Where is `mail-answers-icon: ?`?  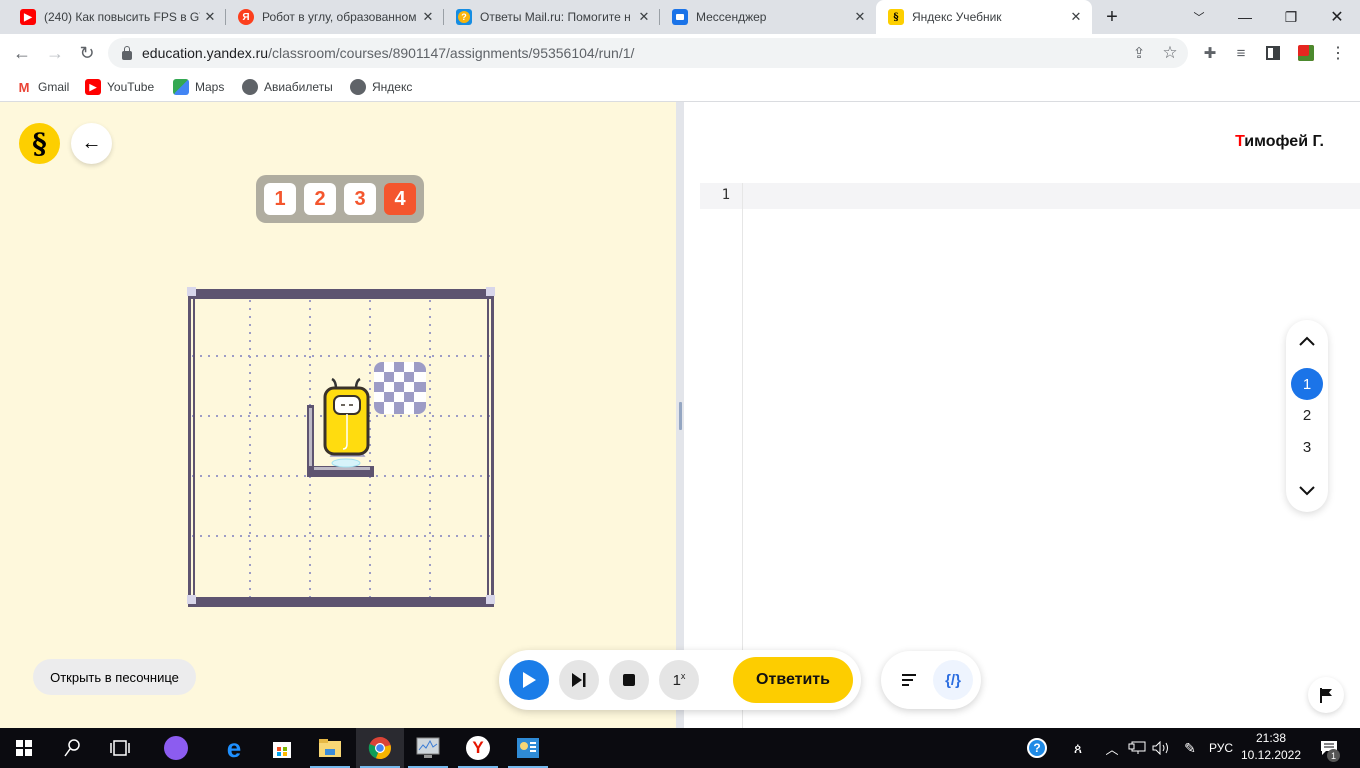
mail-answers-icon: ? is located at coordinates (464, 17).